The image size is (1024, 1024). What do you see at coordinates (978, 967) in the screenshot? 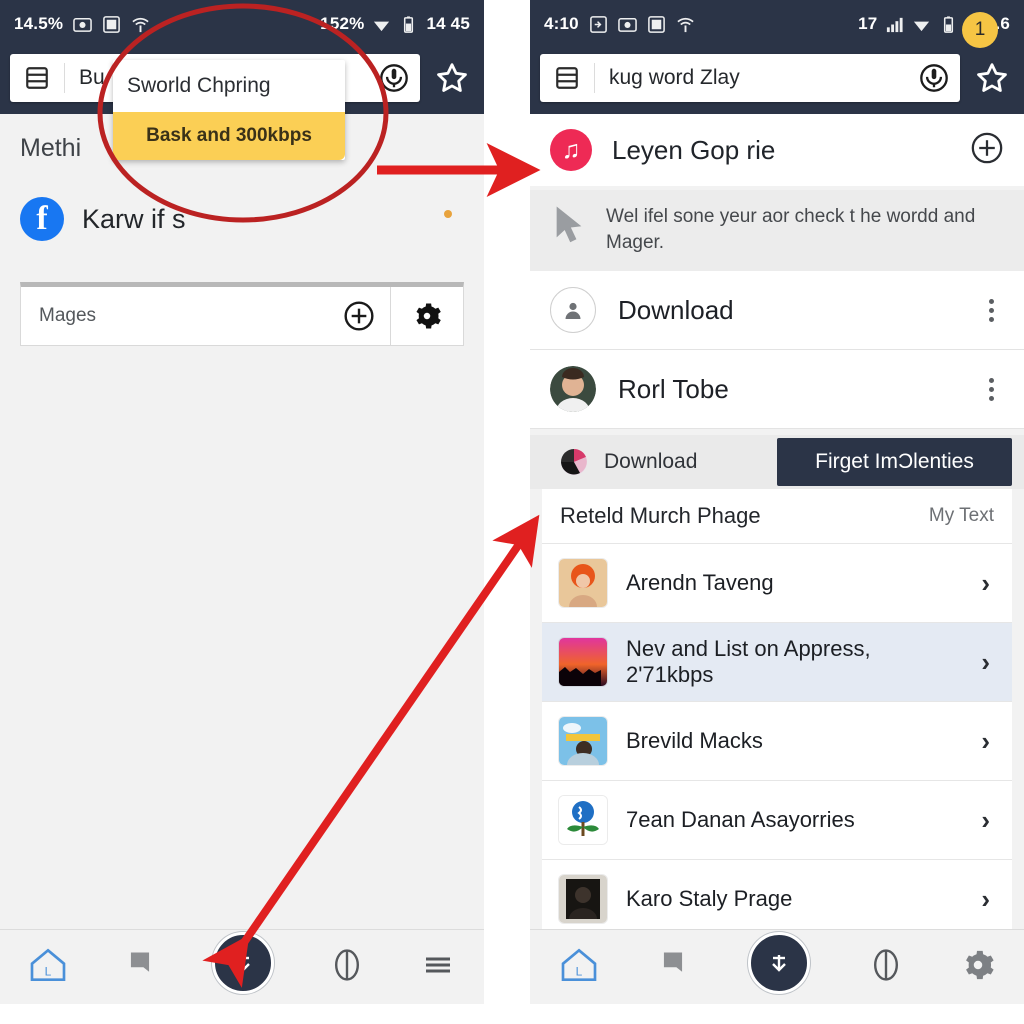
I see `settings-gear-icon` at bounding box center [978, 967].